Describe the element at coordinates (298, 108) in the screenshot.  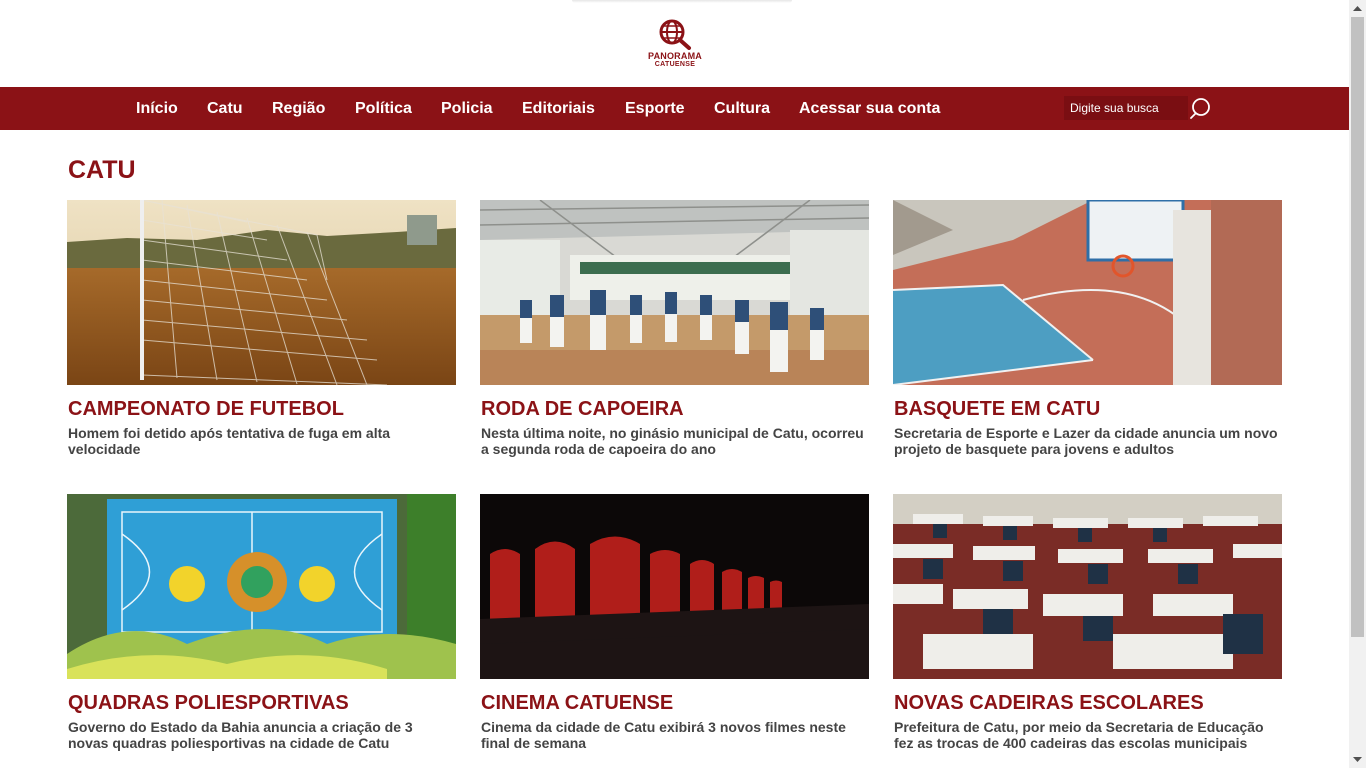
I see `nav-item-regiao: Região` at that location.